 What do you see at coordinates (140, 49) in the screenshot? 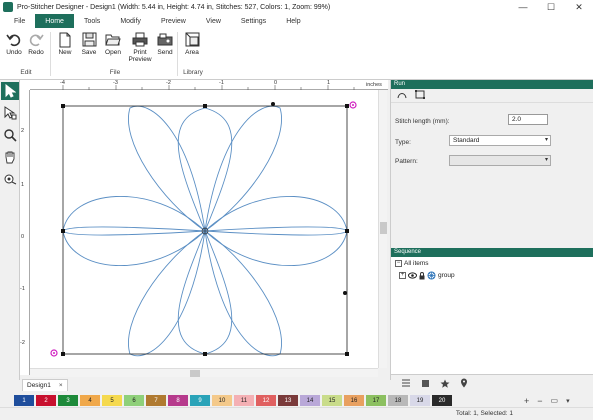
I see `print-preview-button: Print Preview` at bounding box center [140, 49].